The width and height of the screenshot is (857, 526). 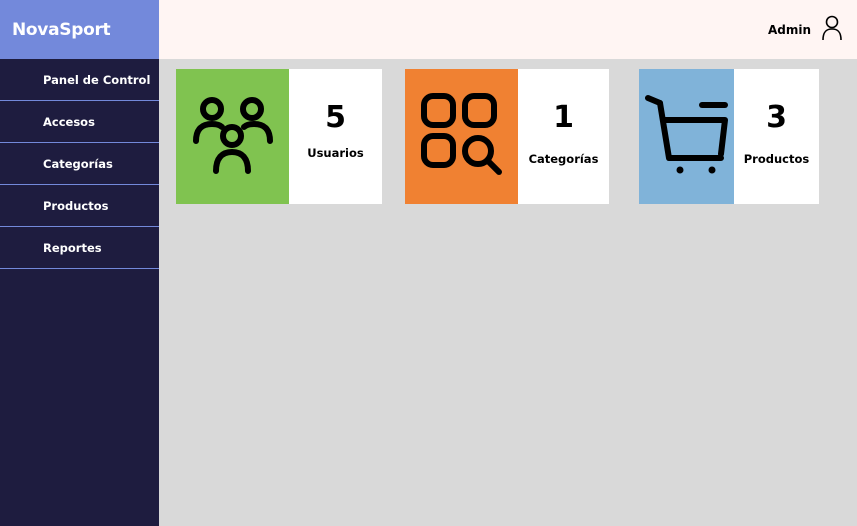 What do you see at coordinates (776, 117) in the screenshot?
I see `card-count: 3` at bounding box center [776, 117].